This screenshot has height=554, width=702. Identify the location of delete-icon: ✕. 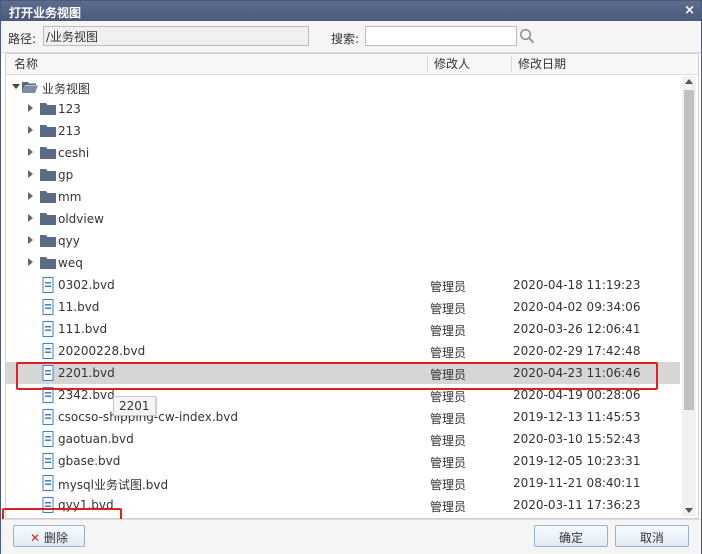
(35, 538).